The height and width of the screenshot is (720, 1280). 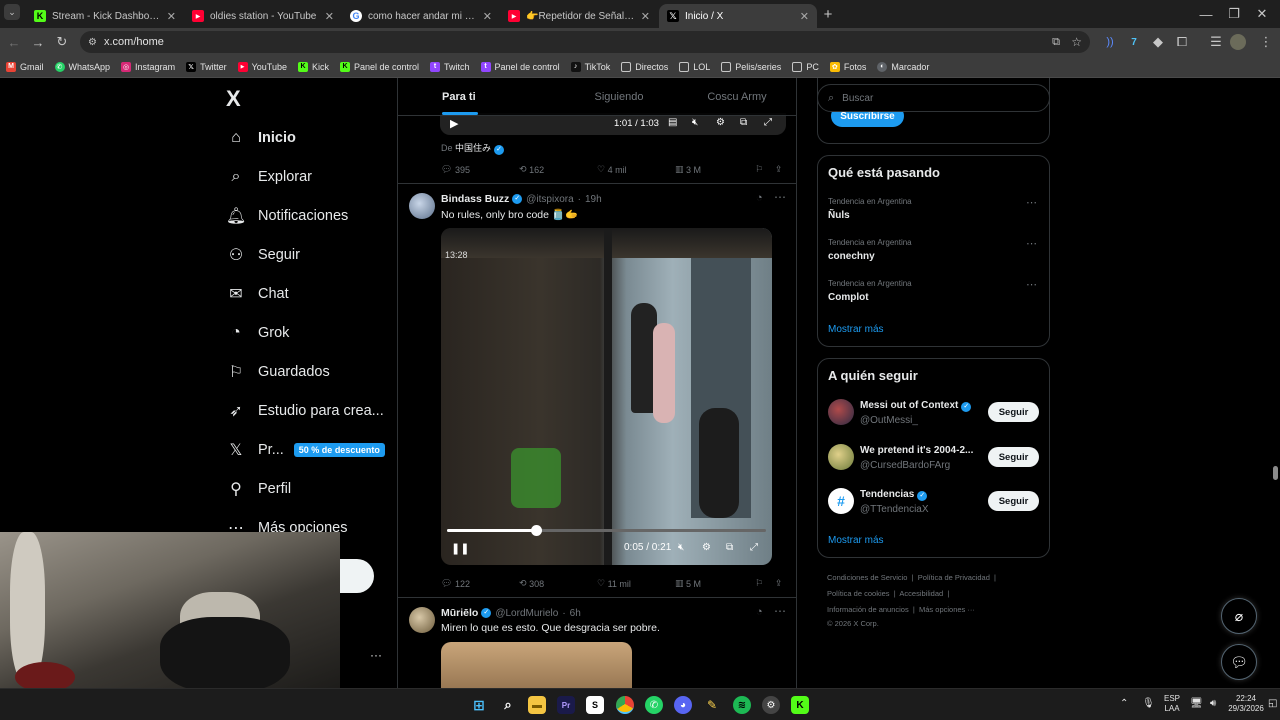 I want to click on source-name: 中国住み, so click(x=473, y=148).